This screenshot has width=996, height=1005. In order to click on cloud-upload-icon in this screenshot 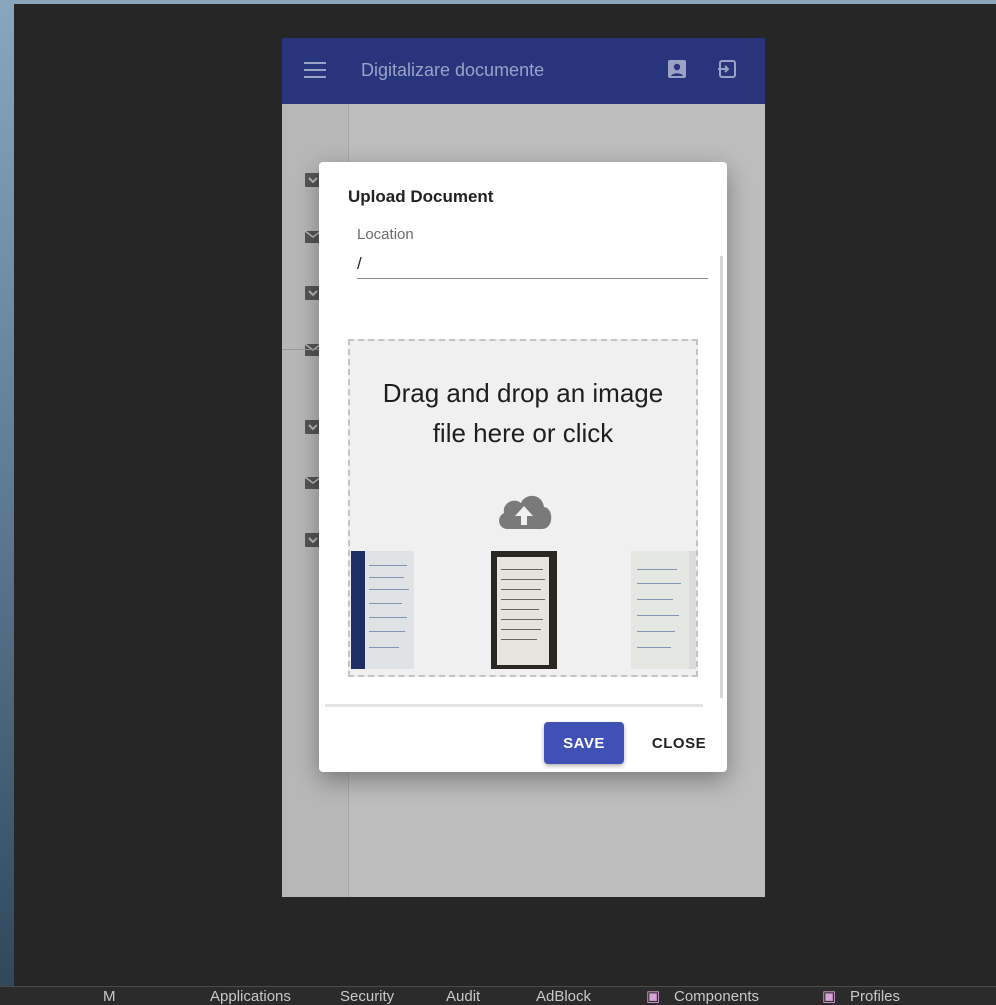, I will do `click(525, 512)`.